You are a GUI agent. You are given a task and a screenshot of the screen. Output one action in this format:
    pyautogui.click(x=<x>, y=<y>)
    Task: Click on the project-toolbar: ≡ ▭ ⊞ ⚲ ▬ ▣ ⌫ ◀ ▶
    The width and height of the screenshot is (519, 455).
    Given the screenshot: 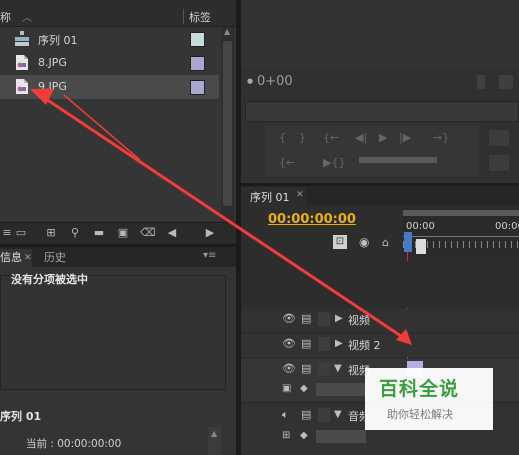 What is the action you would take?
    pyautogui.click(x=118, y=233)
    